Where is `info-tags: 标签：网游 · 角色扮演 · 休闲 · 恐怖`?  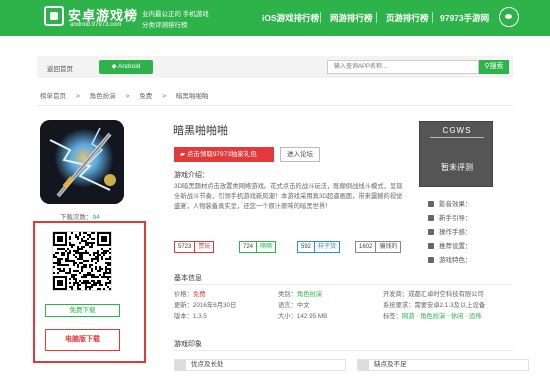 info-tags: 标签：网游 · 角色扮演 · 休闲 · 恐怖 is located at coordinates (432, 315).